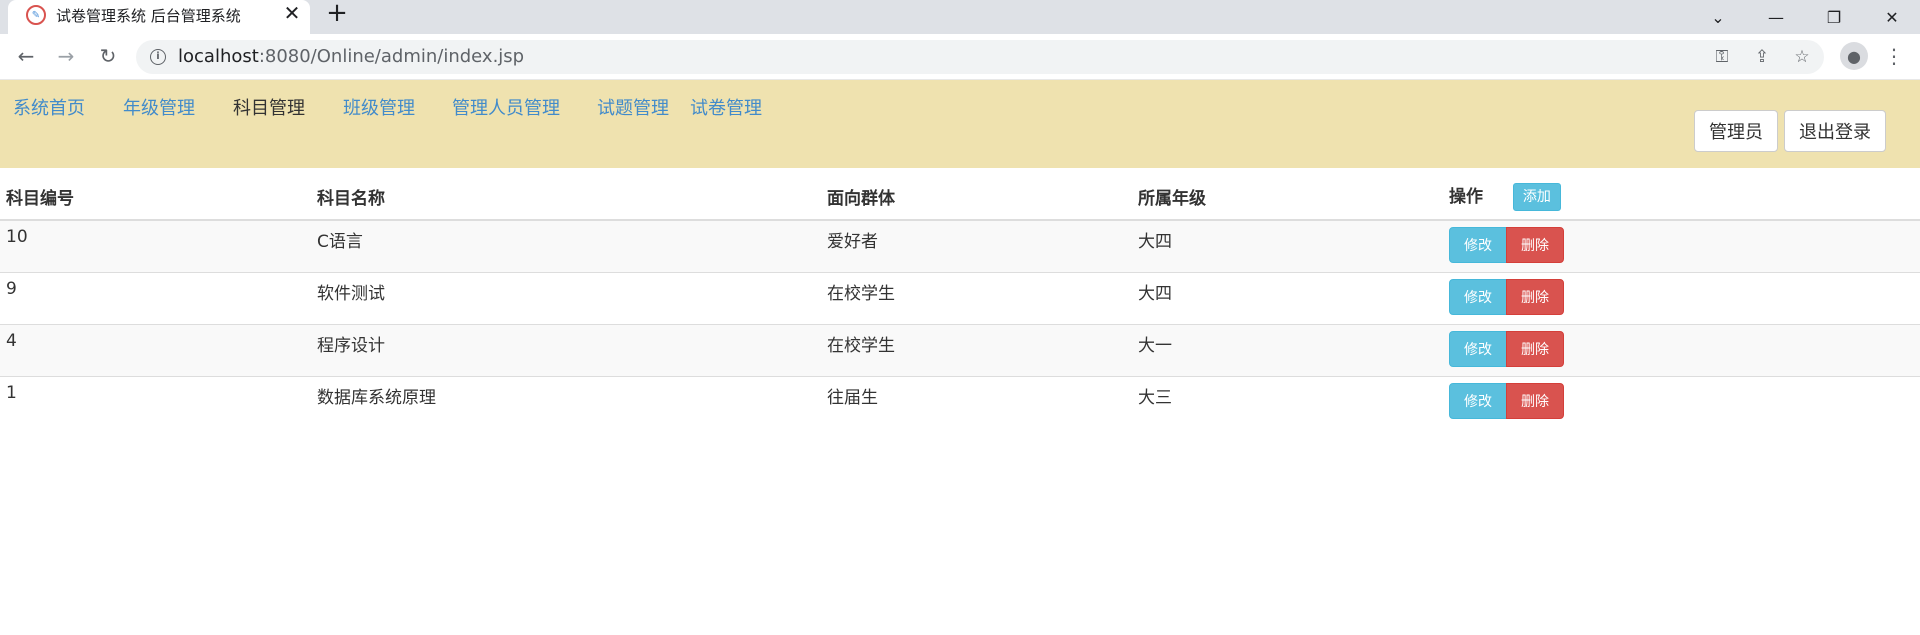  I want to click on browser-tab: ✎ 试卷管理系统 后台管理系统 ✕, so click(159, 17).